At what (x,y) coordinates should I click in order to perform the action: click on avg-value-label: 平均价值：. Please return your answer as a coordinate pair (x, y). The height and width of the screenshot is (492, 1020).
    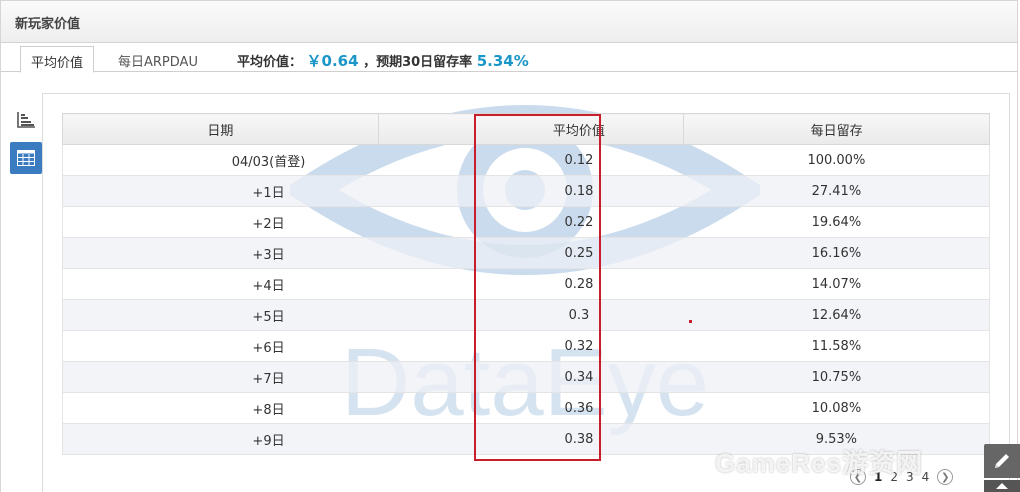
    Looking at the image, I should click on (270, 62).